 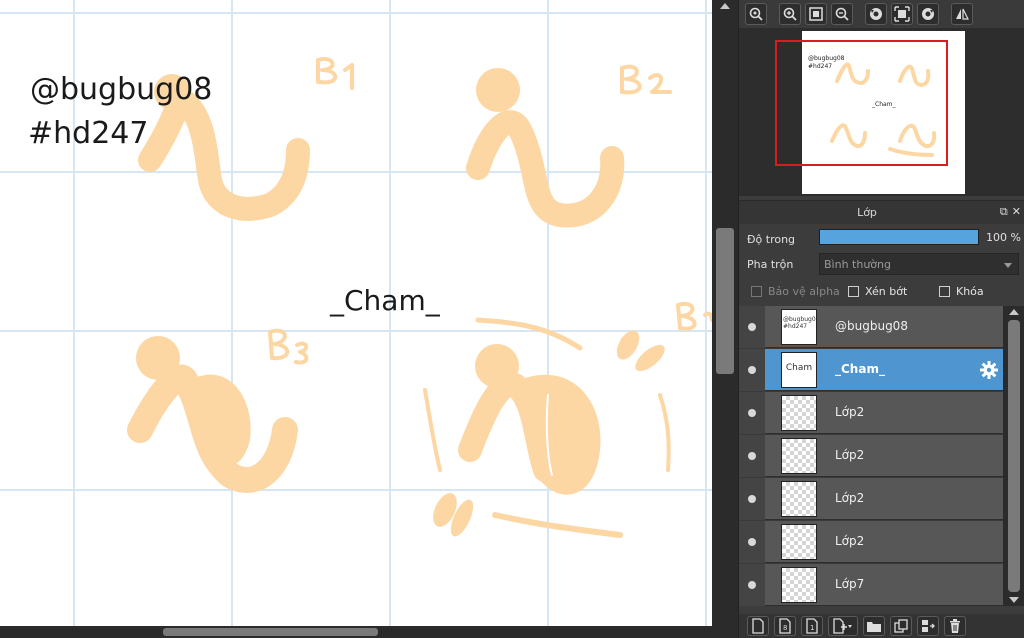 I want to click on lock-checkbox: Khóa, so click(x=961, y=291).